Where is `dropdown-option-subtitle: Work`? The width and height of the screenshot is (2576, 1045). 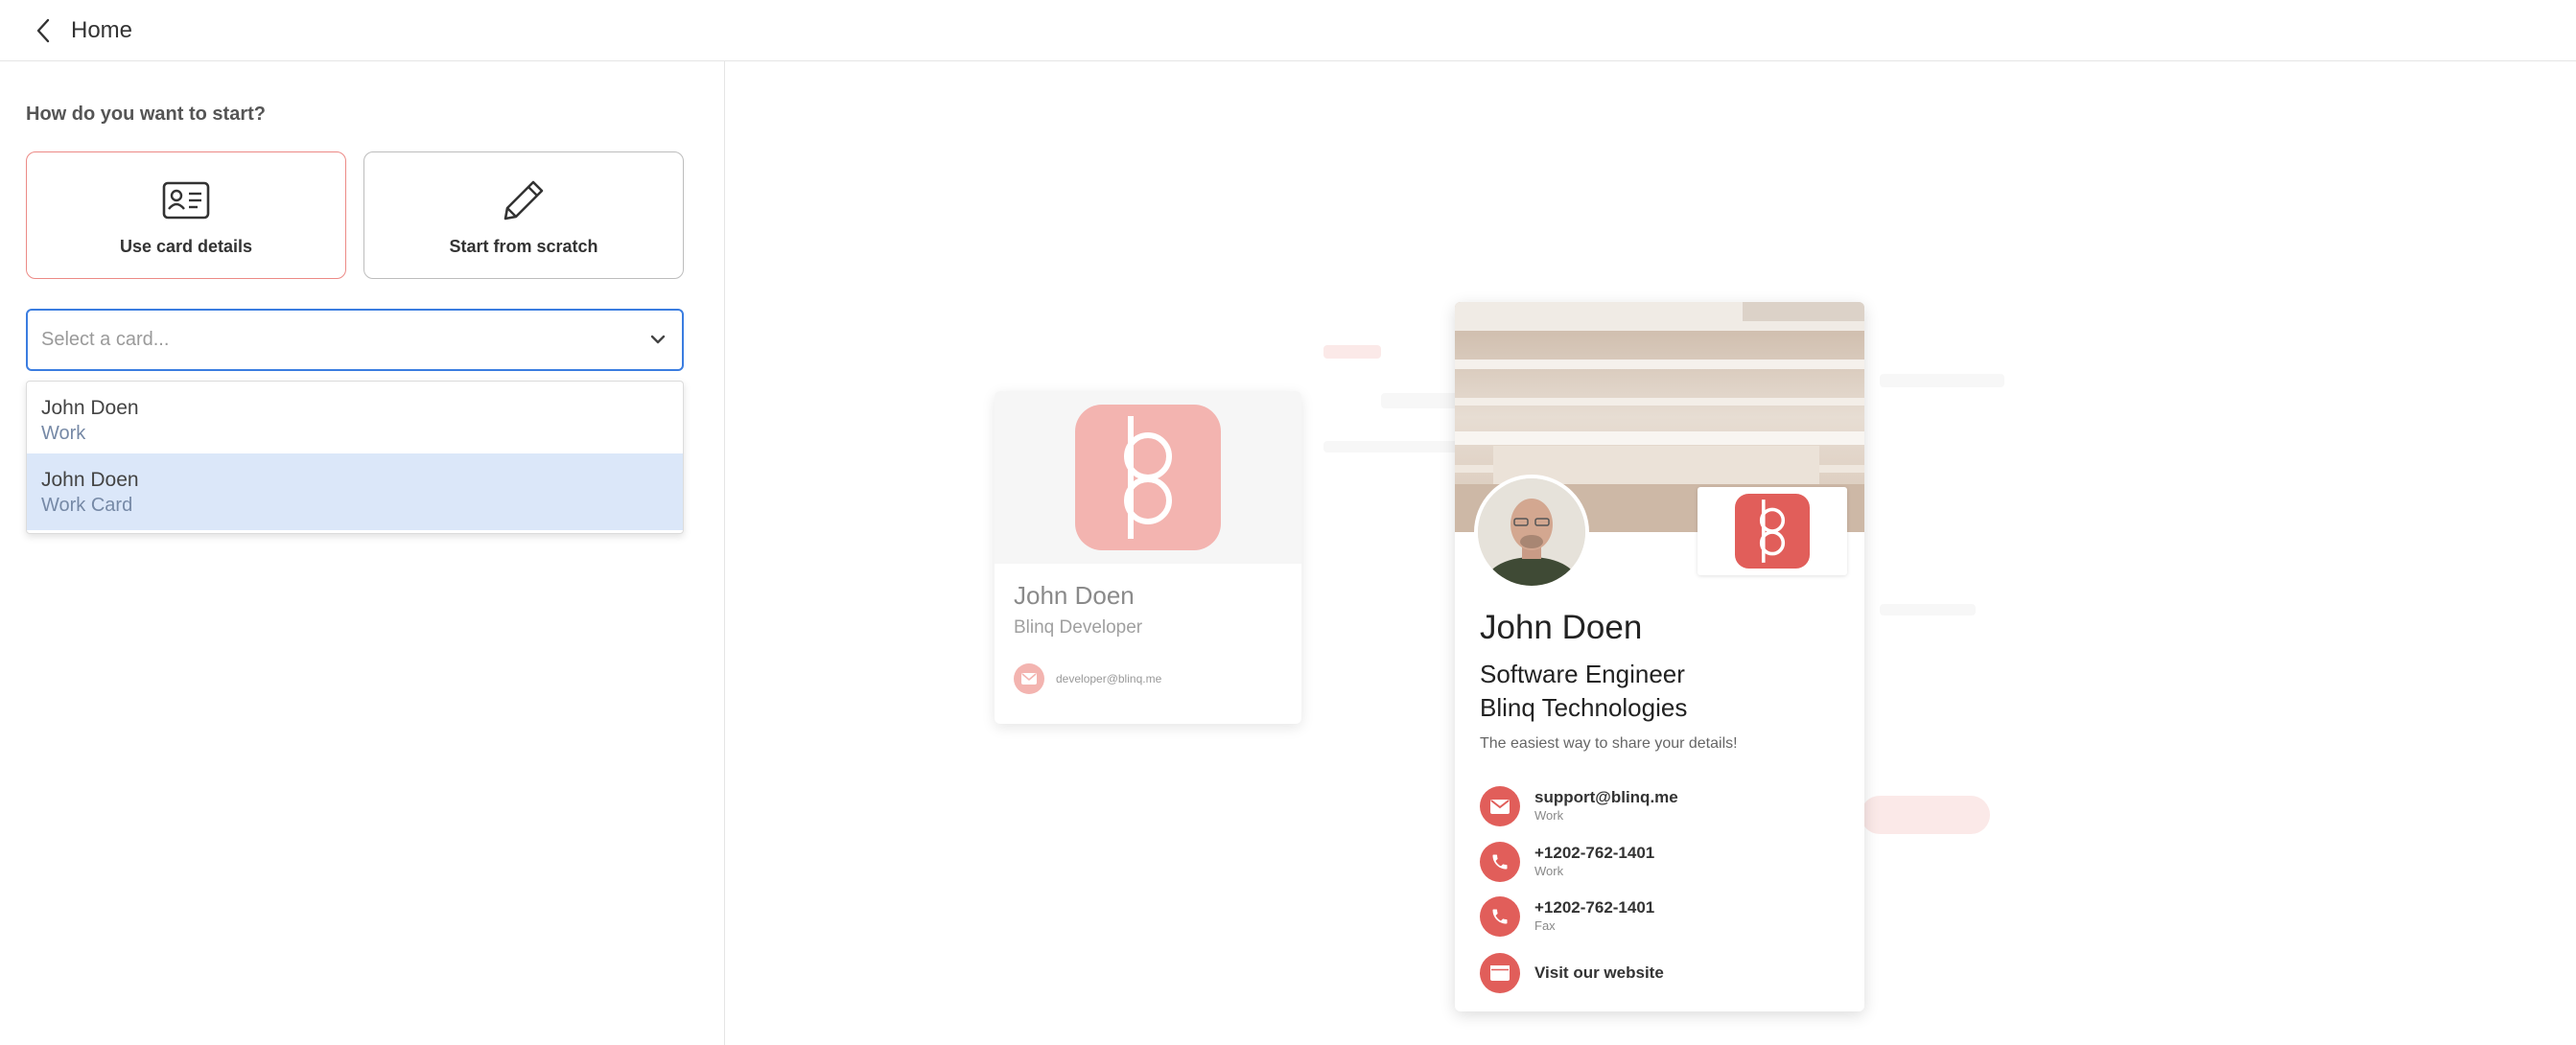
dropdown-option-subtitle: Work is located at coordinates (63, 433).